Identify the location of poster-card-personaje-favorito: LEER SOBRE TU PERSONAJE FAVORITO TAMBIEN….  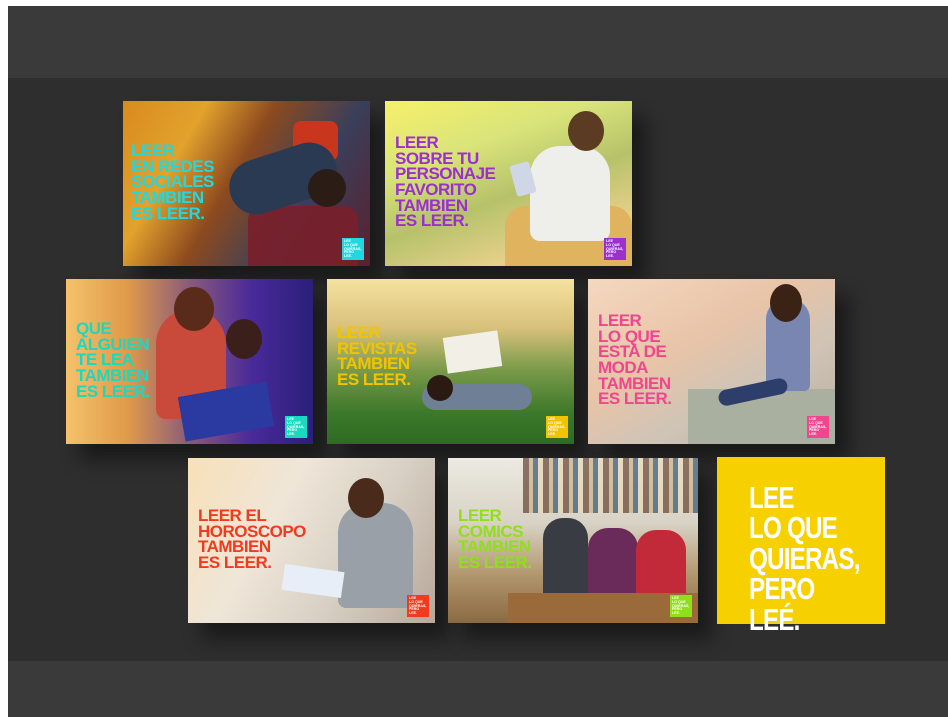
(508, 183).